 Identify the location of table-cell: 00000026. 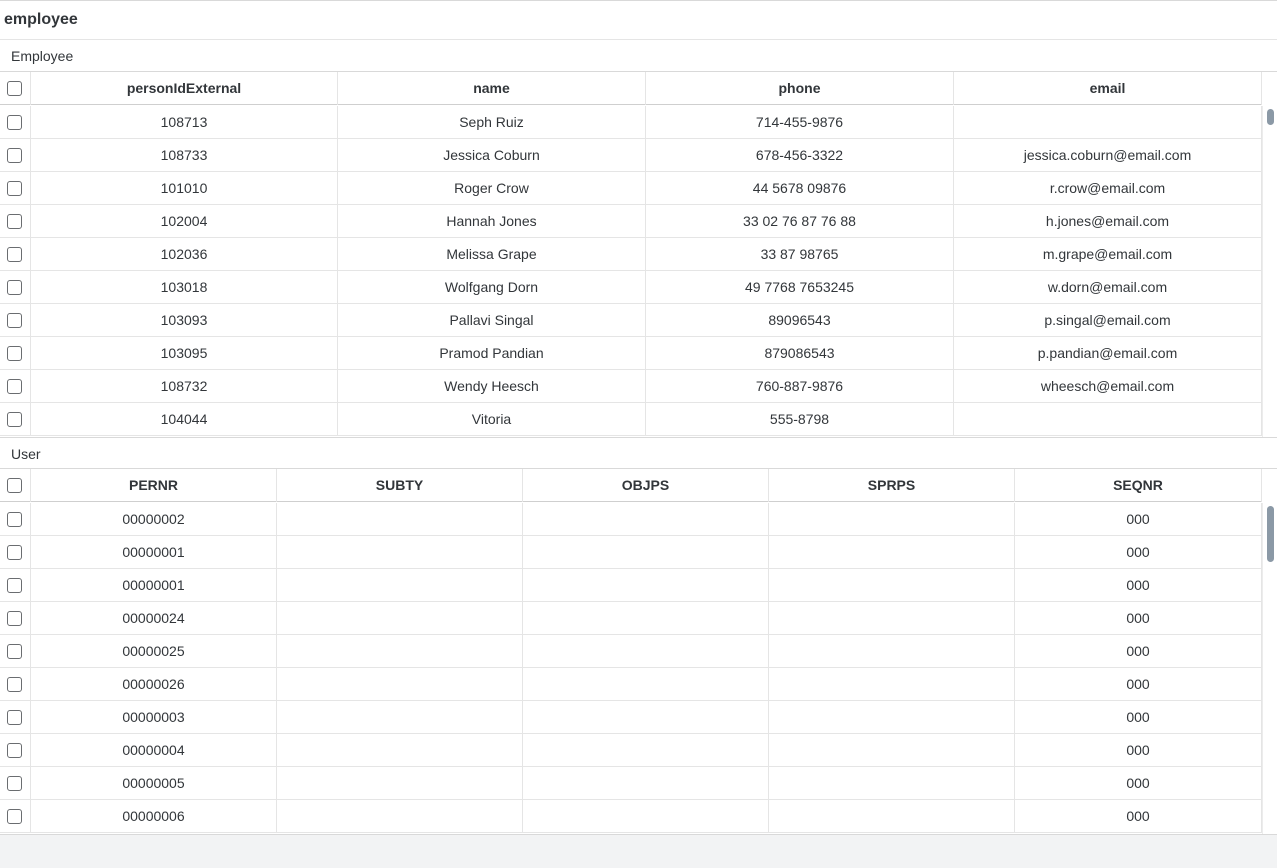
(154, 684).